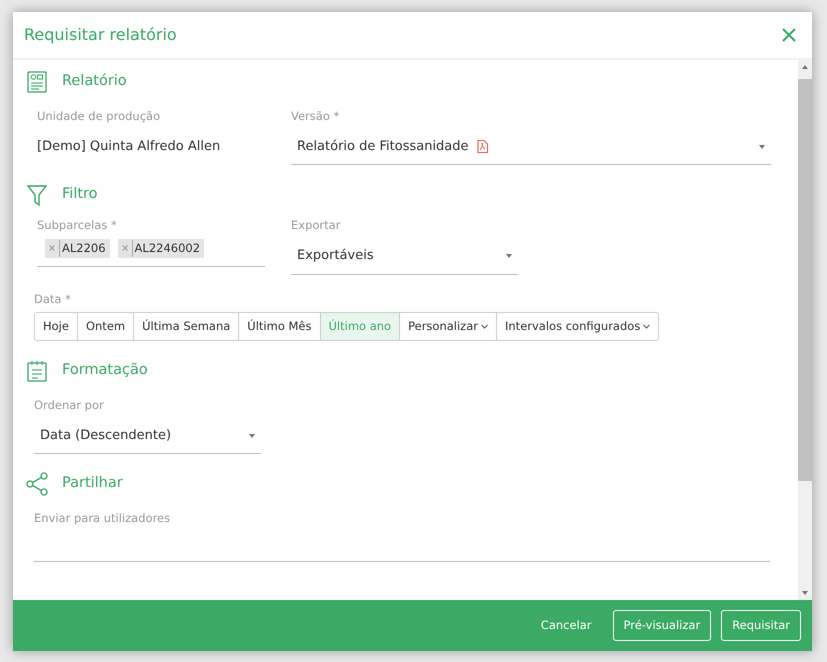 This screenshot has width=827, height=662. I want to click on select-field: Relatório de Fitossanidade, so click(531, 147).